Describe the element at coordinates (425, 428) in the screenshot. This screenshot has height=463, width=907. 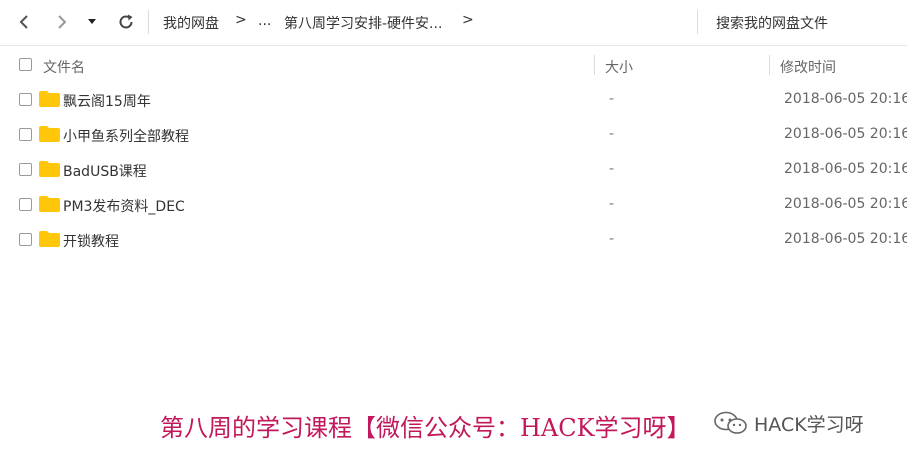
I see `overlay-caption: 第八周的学习课程【微信公众号：HACK学习呀】` at that location.